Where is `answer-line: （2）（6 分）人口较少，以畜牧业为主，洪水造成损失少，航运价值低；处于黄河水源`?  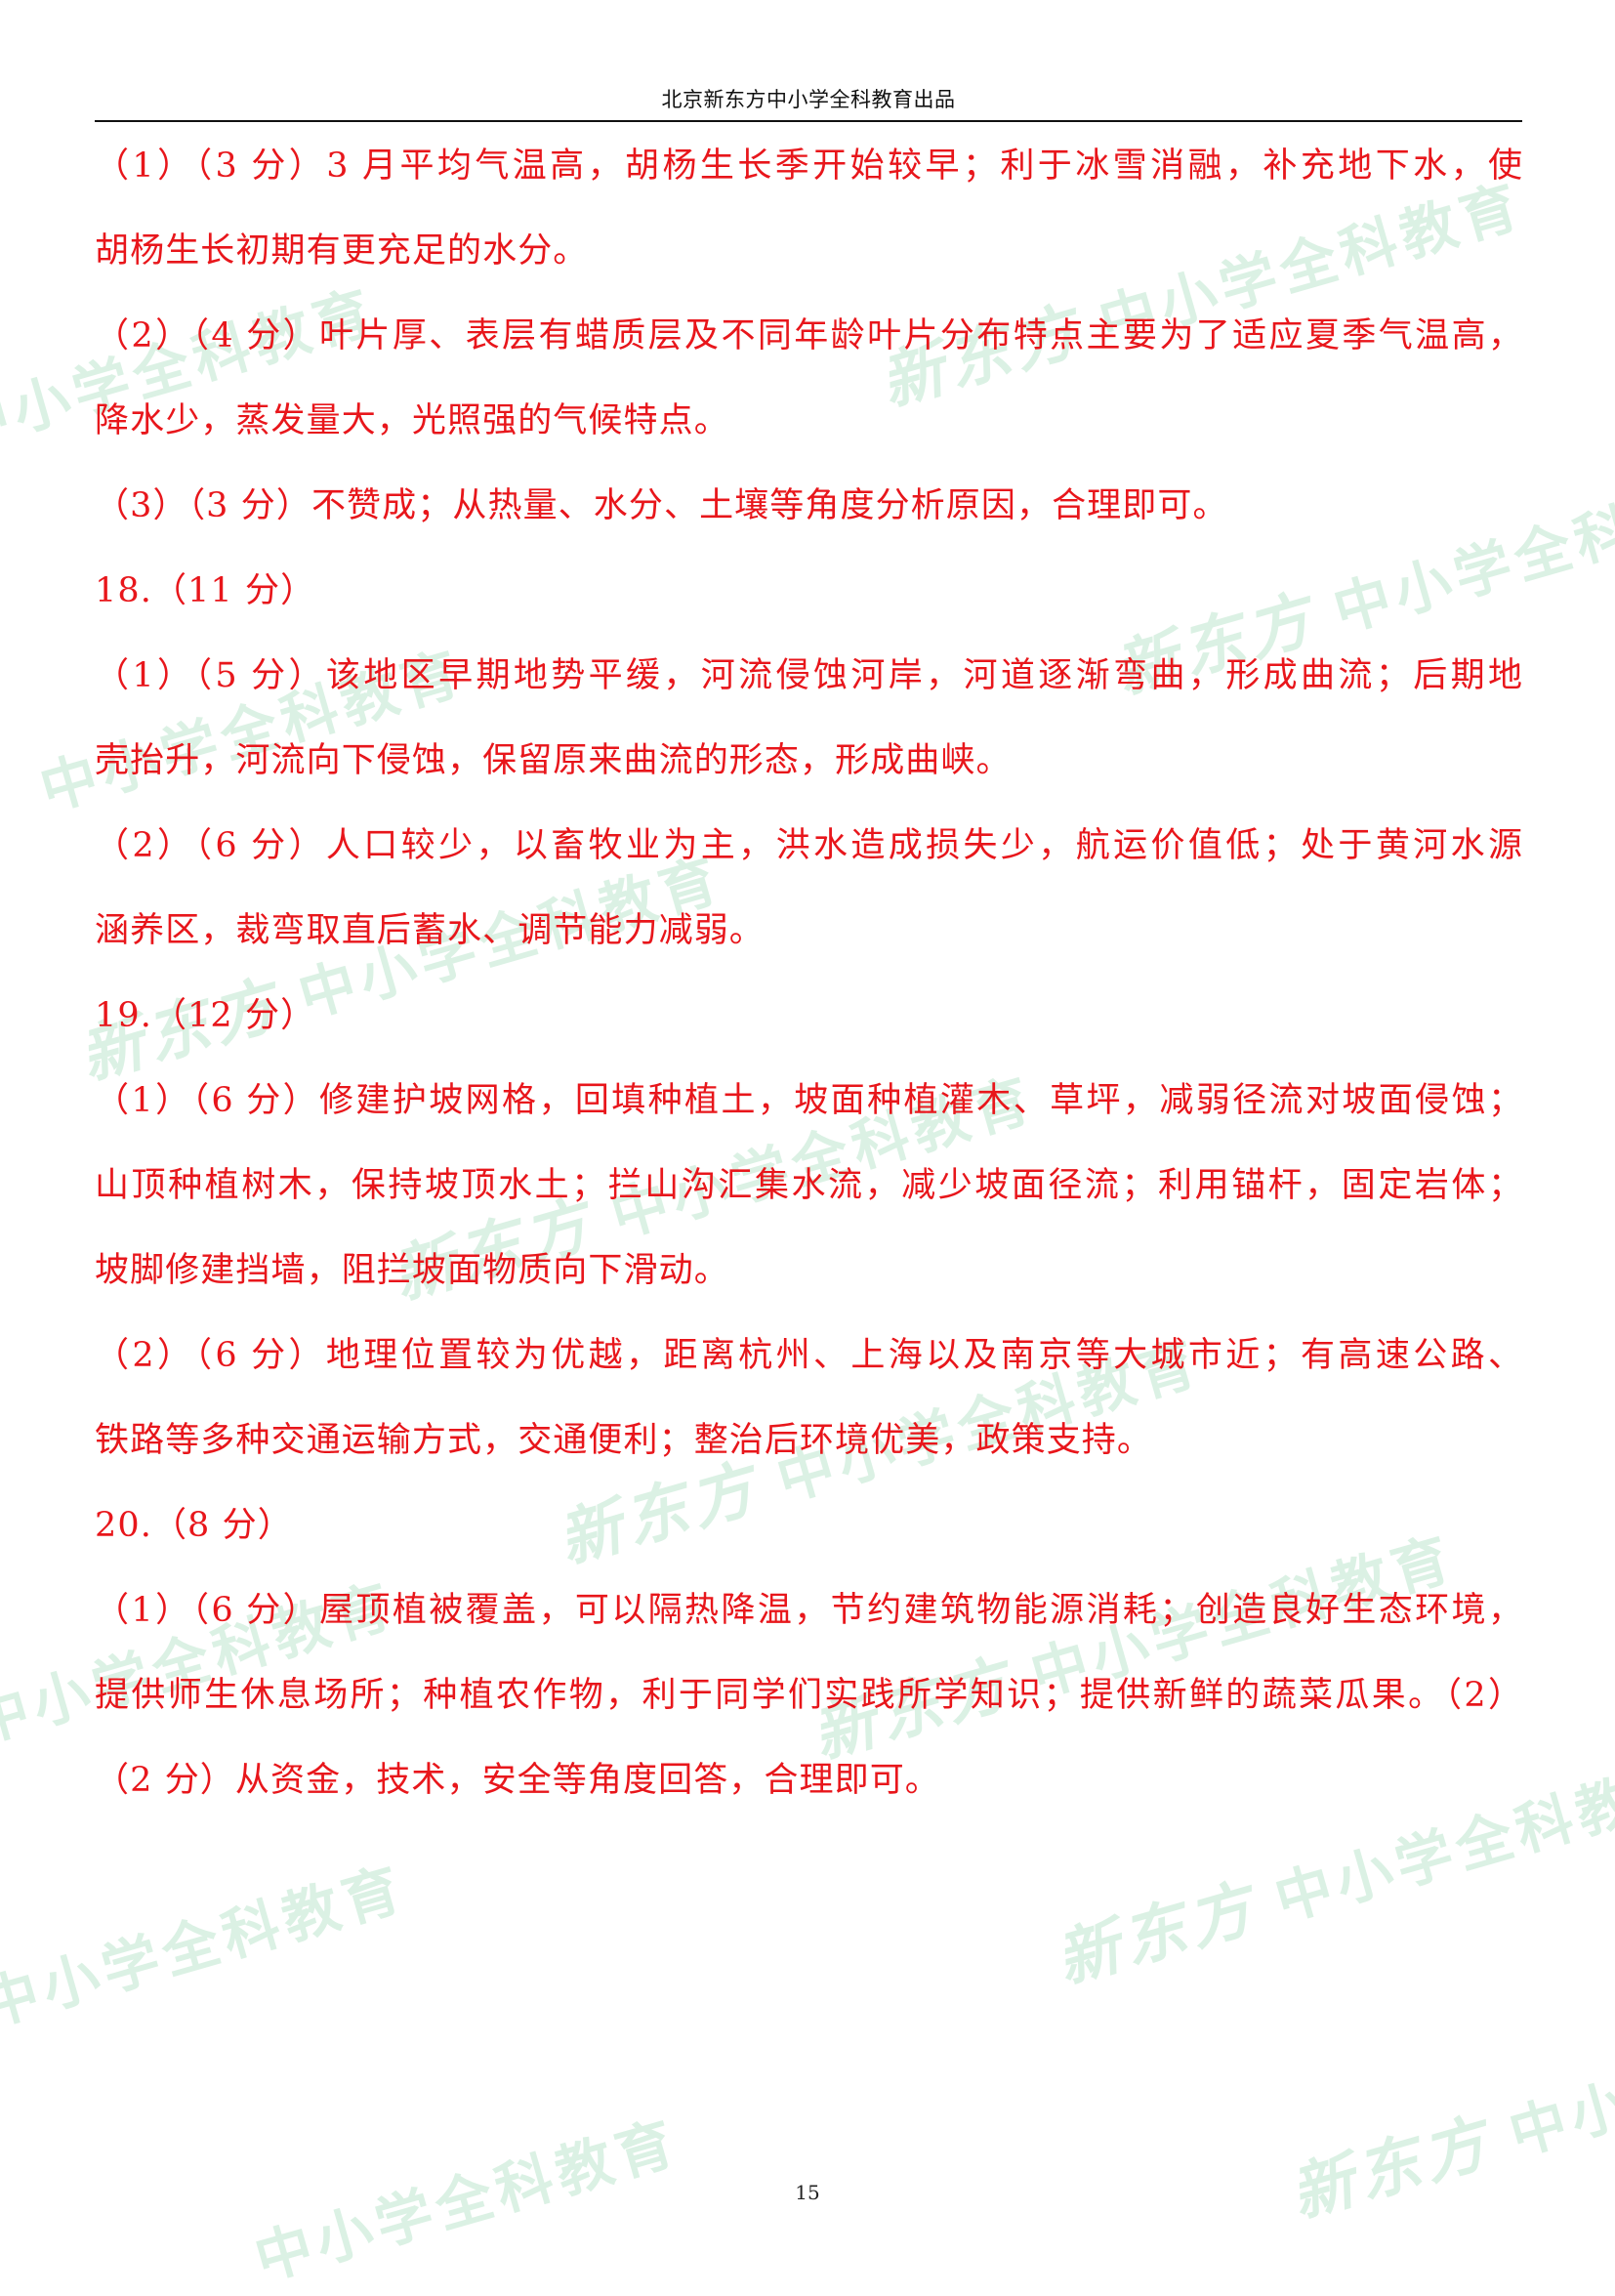 answer-line: （2）（6 分）人口较少，以畜牧业为主，洪水造成损失少，航运价值低；处于黄河水源 is located at coordinates (808, 845).